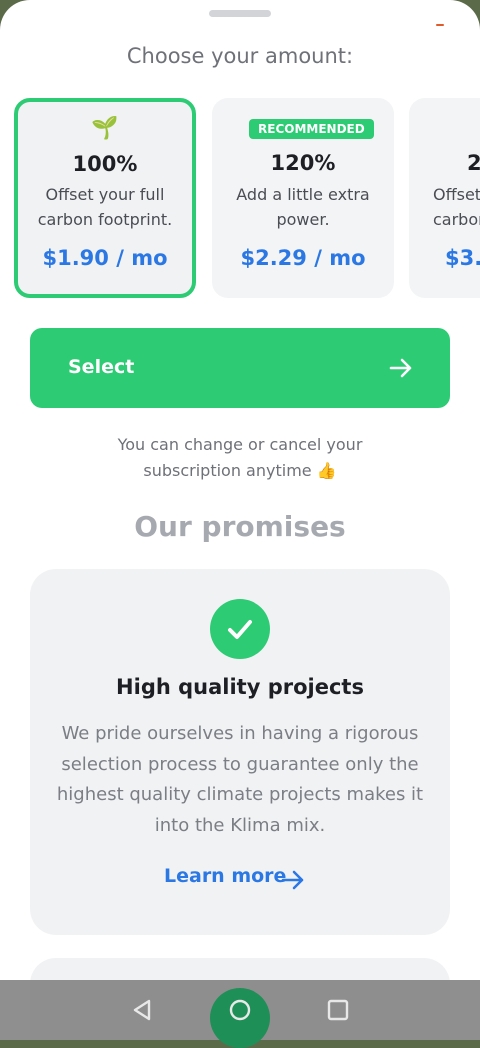 The image size is (480, 1048). I want to click on plan-percent: 120%, so click(303, 163).